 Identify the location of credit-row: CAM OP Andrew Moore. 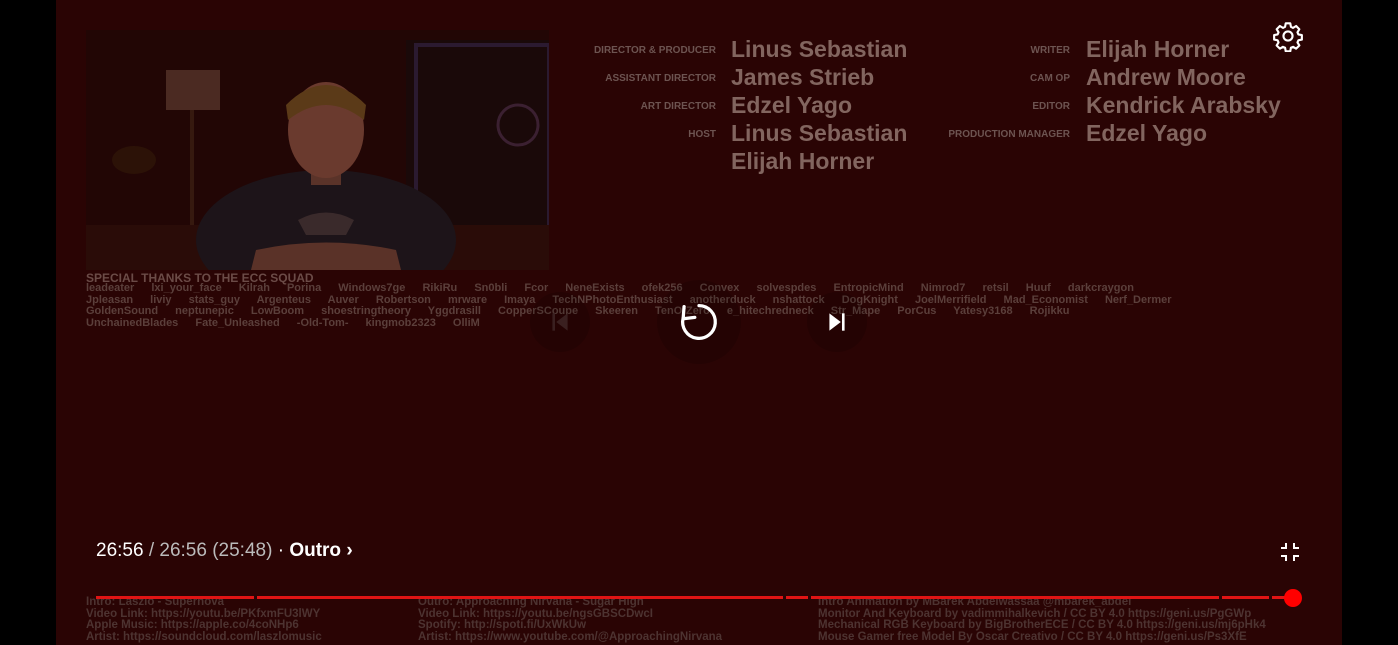
(1116, 78).